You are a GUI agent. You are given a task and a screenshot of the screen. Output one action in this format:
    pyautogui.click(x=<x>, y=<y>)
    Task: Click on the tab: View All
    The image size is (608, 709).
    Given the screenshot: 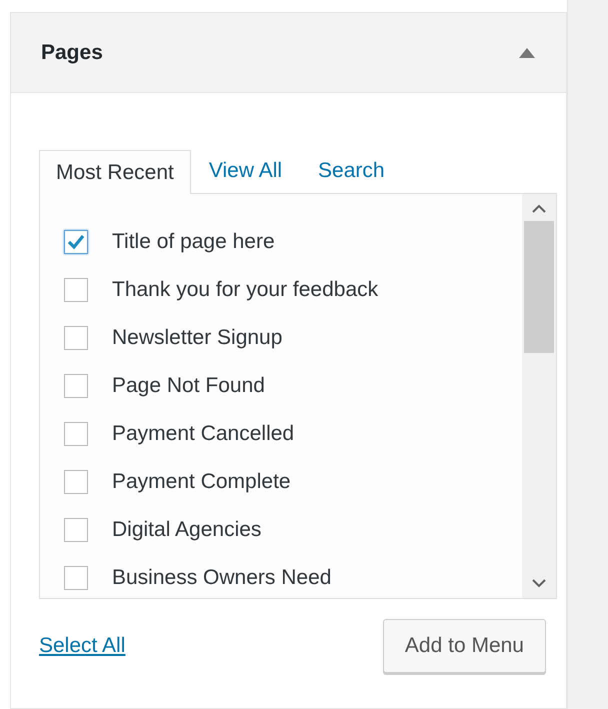 What is the action you would take?
    pyautogui.click(x=245, y=171)
    